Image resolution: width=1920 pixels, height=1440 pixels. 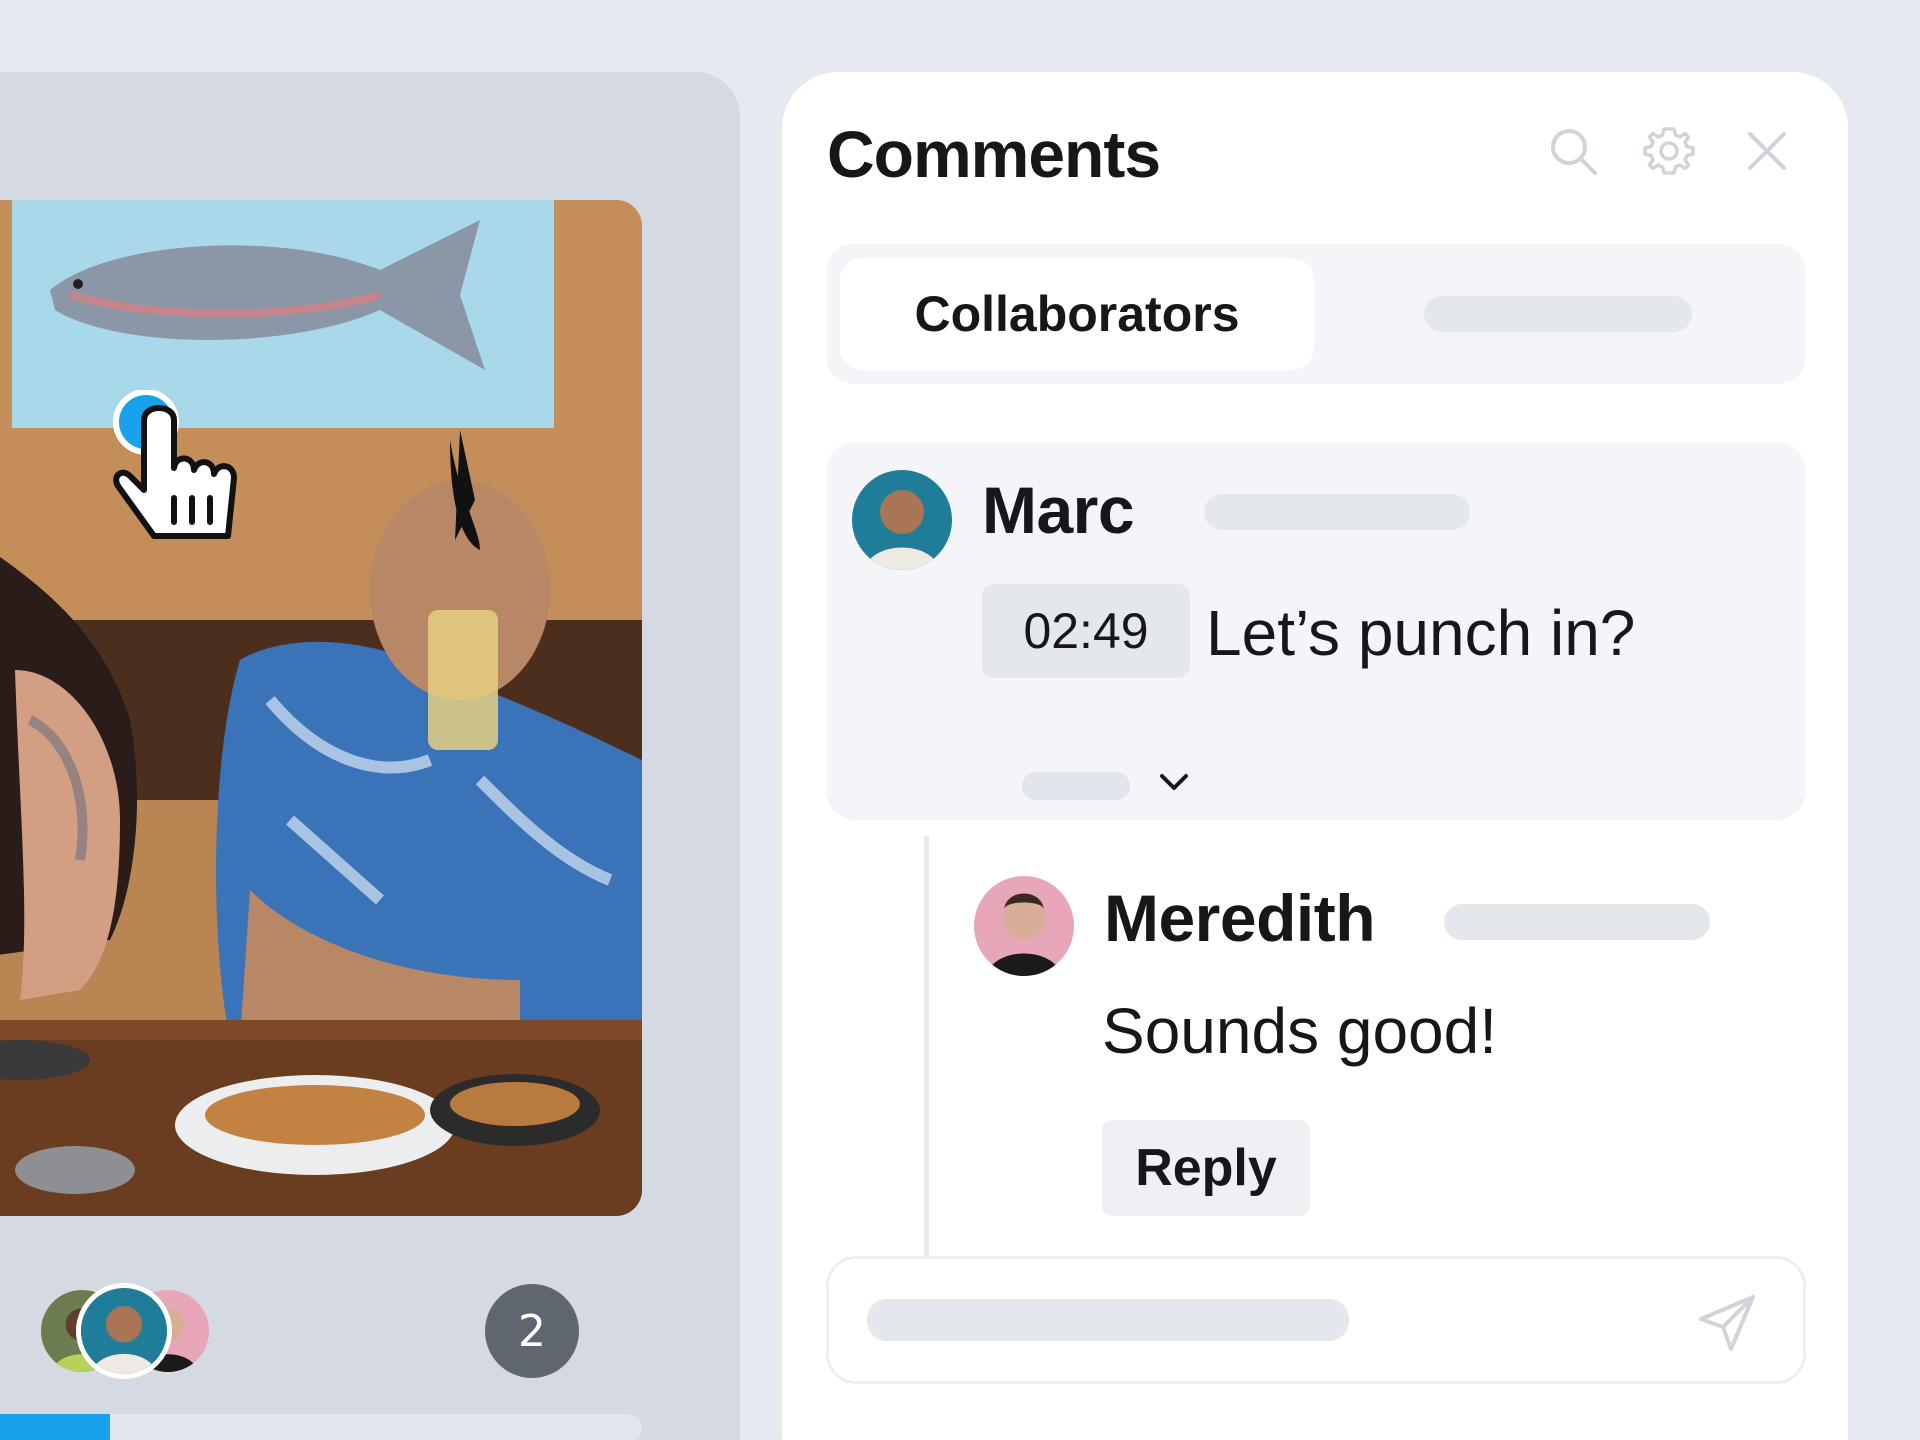 What do you see at coordinates (1316, 314) in the screenshot?
I see `tab-bar: Collaborators` at bounding box center [1316, 314].